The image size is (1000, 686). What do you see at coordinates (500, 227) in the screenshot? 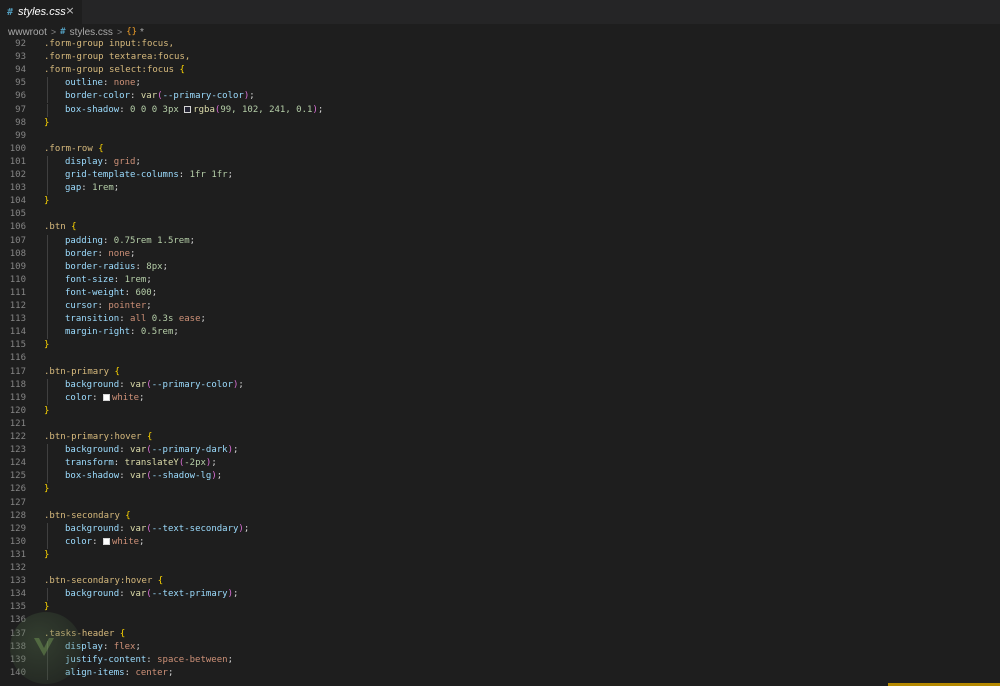
I see `code-line: 106 .btn {` at bounding box center [500, 227].